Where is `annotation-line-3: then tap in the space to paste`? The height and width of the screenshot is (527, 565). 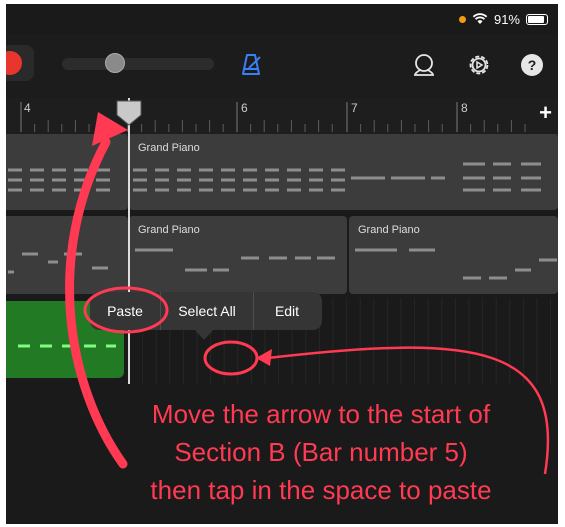
annotation-line-3: then tap in the space to paste is located at coordinates (321, 490).